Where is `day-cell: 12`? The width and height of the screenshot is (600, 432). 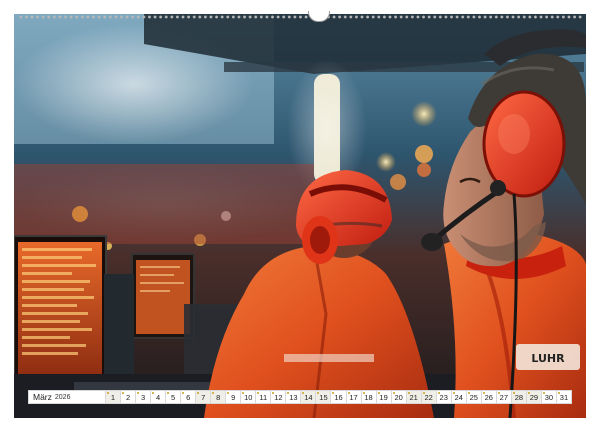 day-cell: 12 is located at coordinates (279, 397).